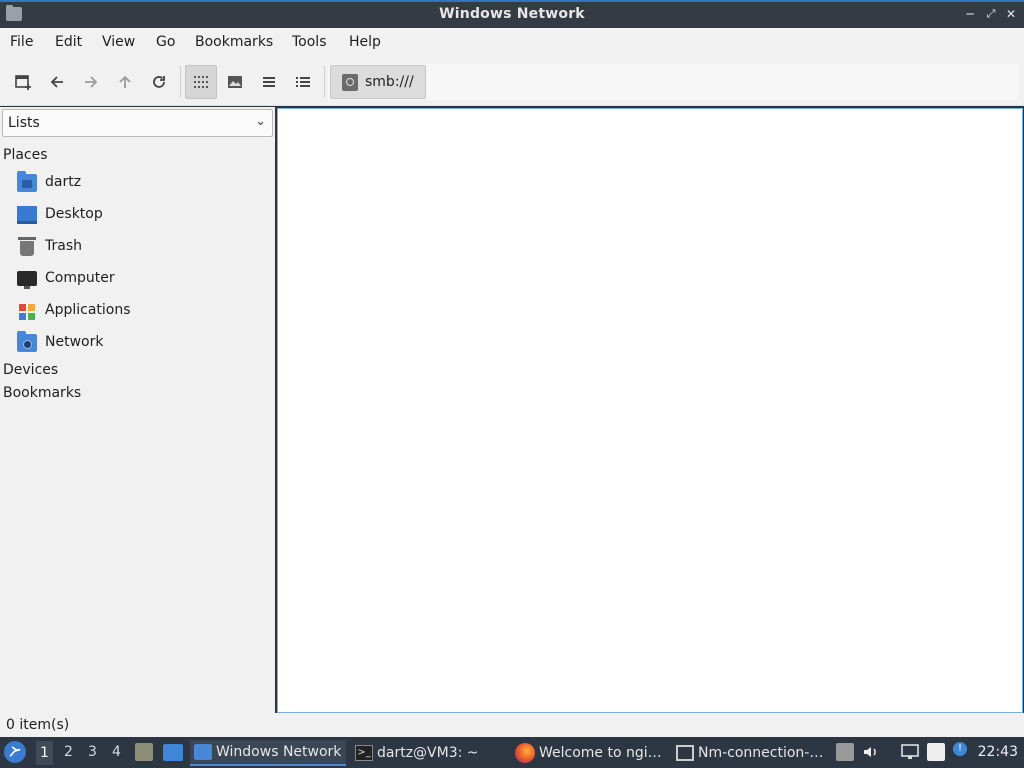 This screenshot has width=1024, height=768. What do you see at coordinates (15, 752) in the screenshot?
I see `start-menu-icon` at bounding box center [15, 752].